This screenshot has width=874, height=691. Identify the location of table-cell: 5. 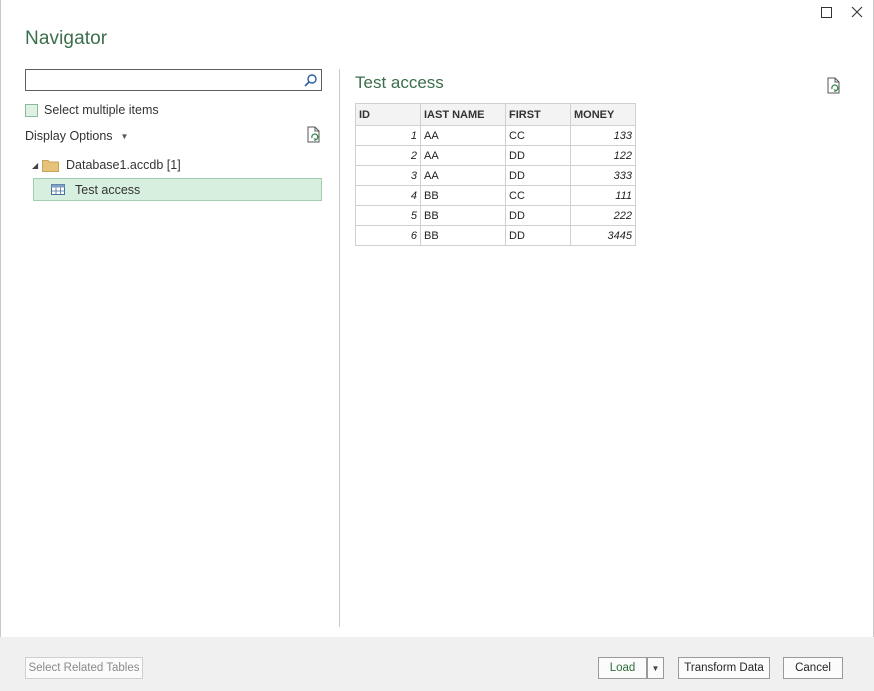
(388, 215).